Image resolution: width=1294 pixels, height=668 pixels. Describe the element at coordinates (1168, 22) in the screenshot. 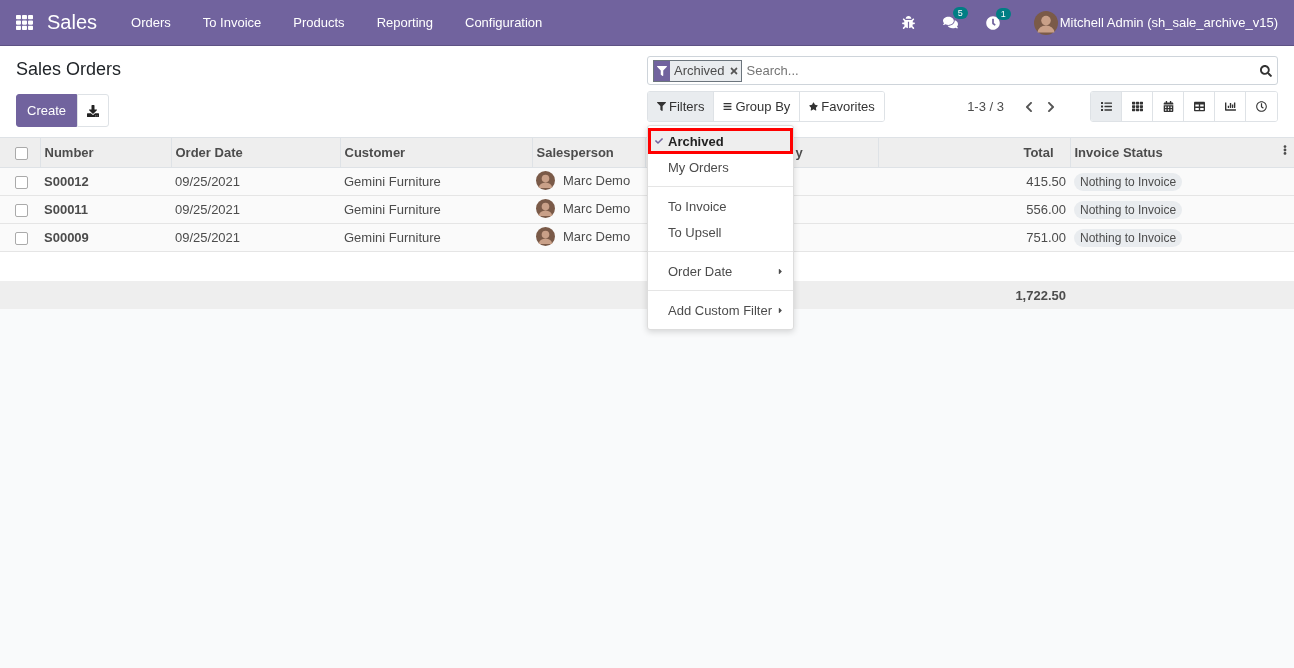

I see `user-name: Mitchell Admin (sh_sale_archive_v15)` at that location.